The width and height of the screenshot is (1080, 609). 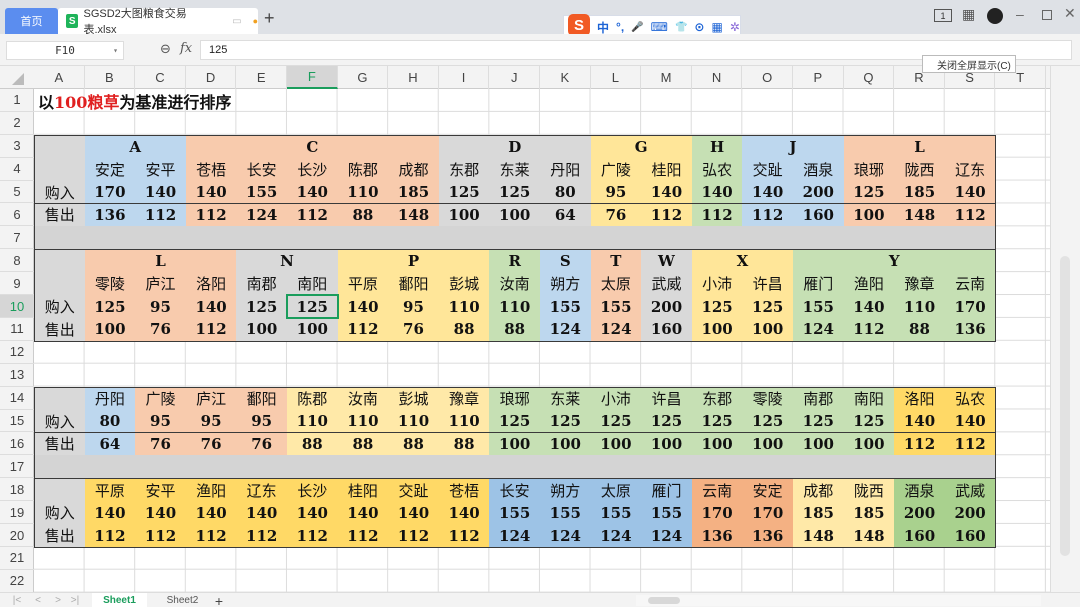 What do you see at coordinates (17, 581) in the screenshot?
I see `row-header-22: 22` at bounding box center [17, 581].